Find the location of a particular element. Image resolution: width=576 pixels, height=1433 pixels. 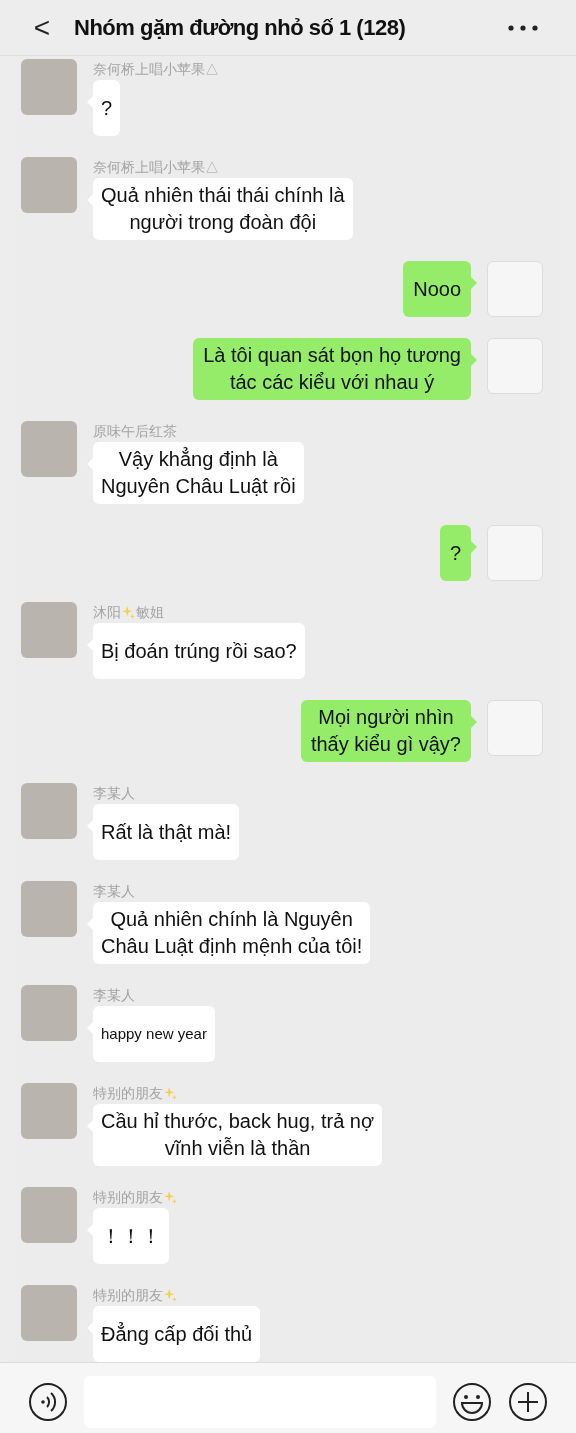

sparkle-icon is located at coordinates (128, 612).